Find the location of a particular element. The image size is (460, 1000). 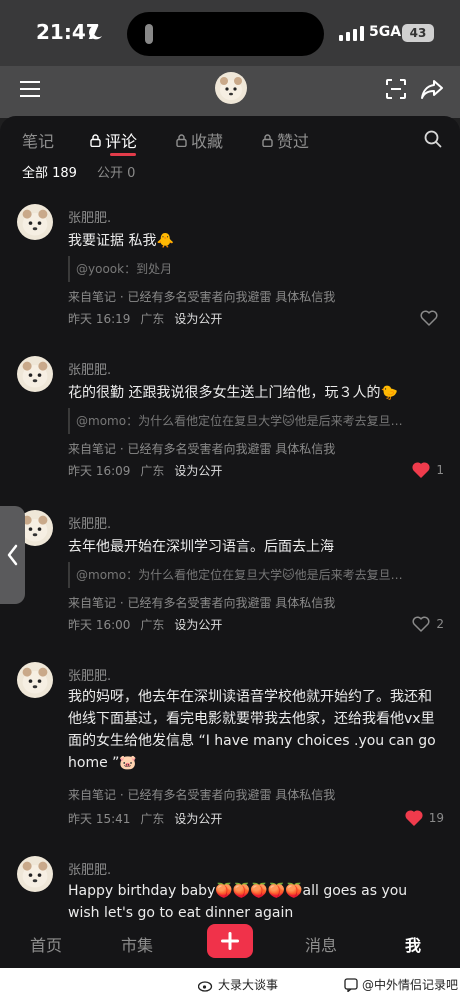

nav-me: 我 is located at coordinates (413, 944).